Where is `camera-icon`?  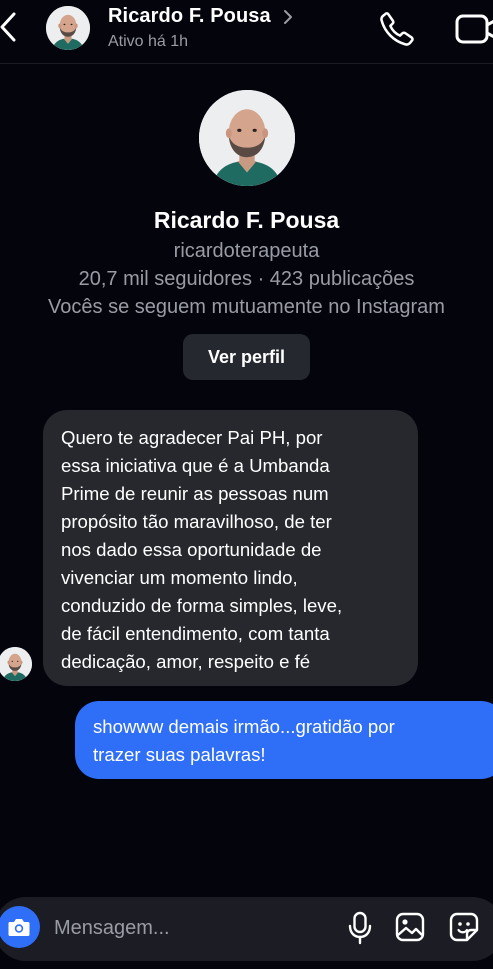
camera-icon is located at coordinates (20, 927).